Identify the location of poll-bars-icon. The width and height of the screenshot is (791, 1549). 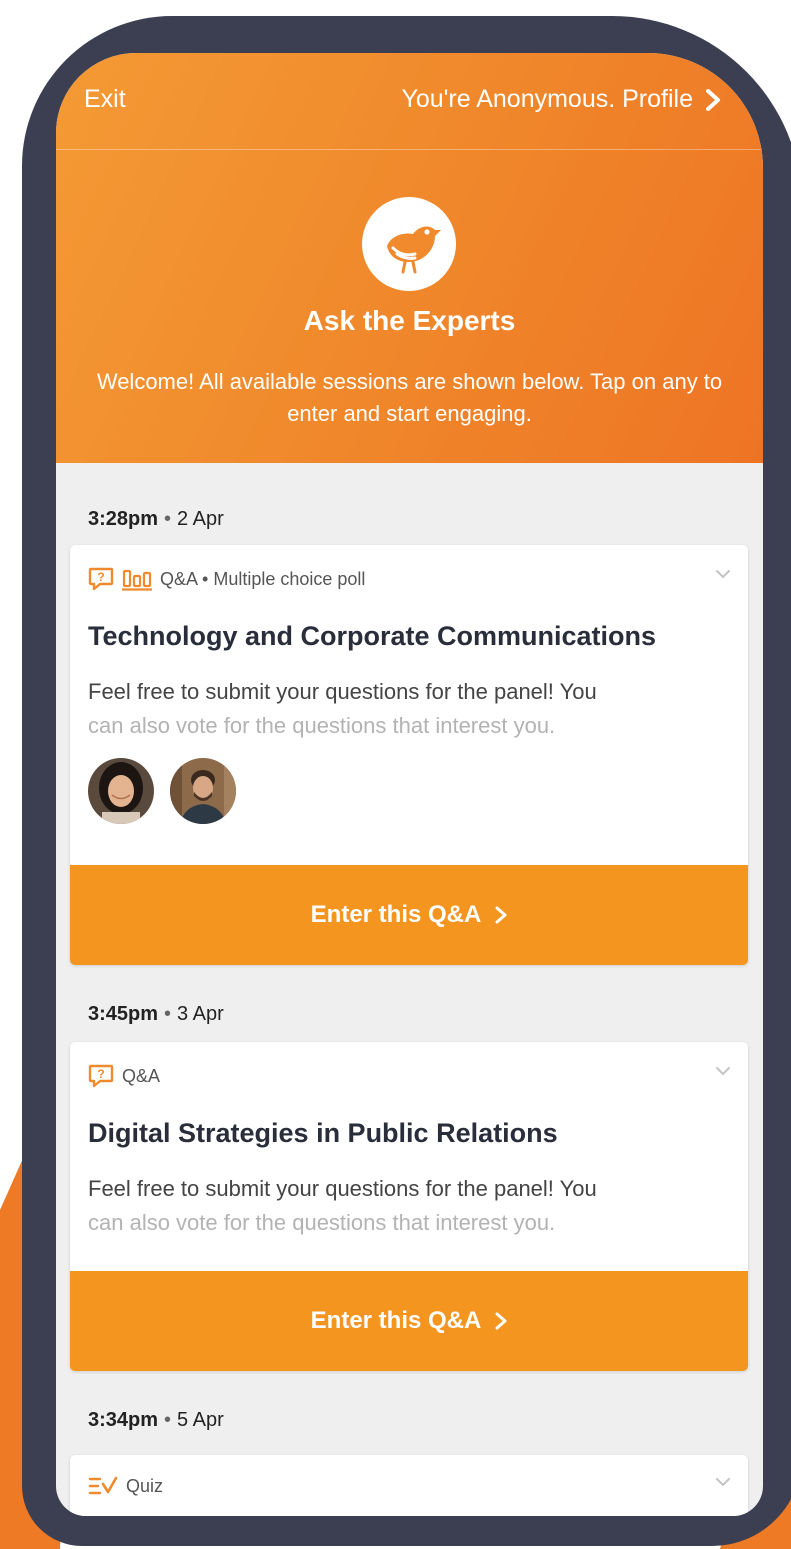
(137, 579).